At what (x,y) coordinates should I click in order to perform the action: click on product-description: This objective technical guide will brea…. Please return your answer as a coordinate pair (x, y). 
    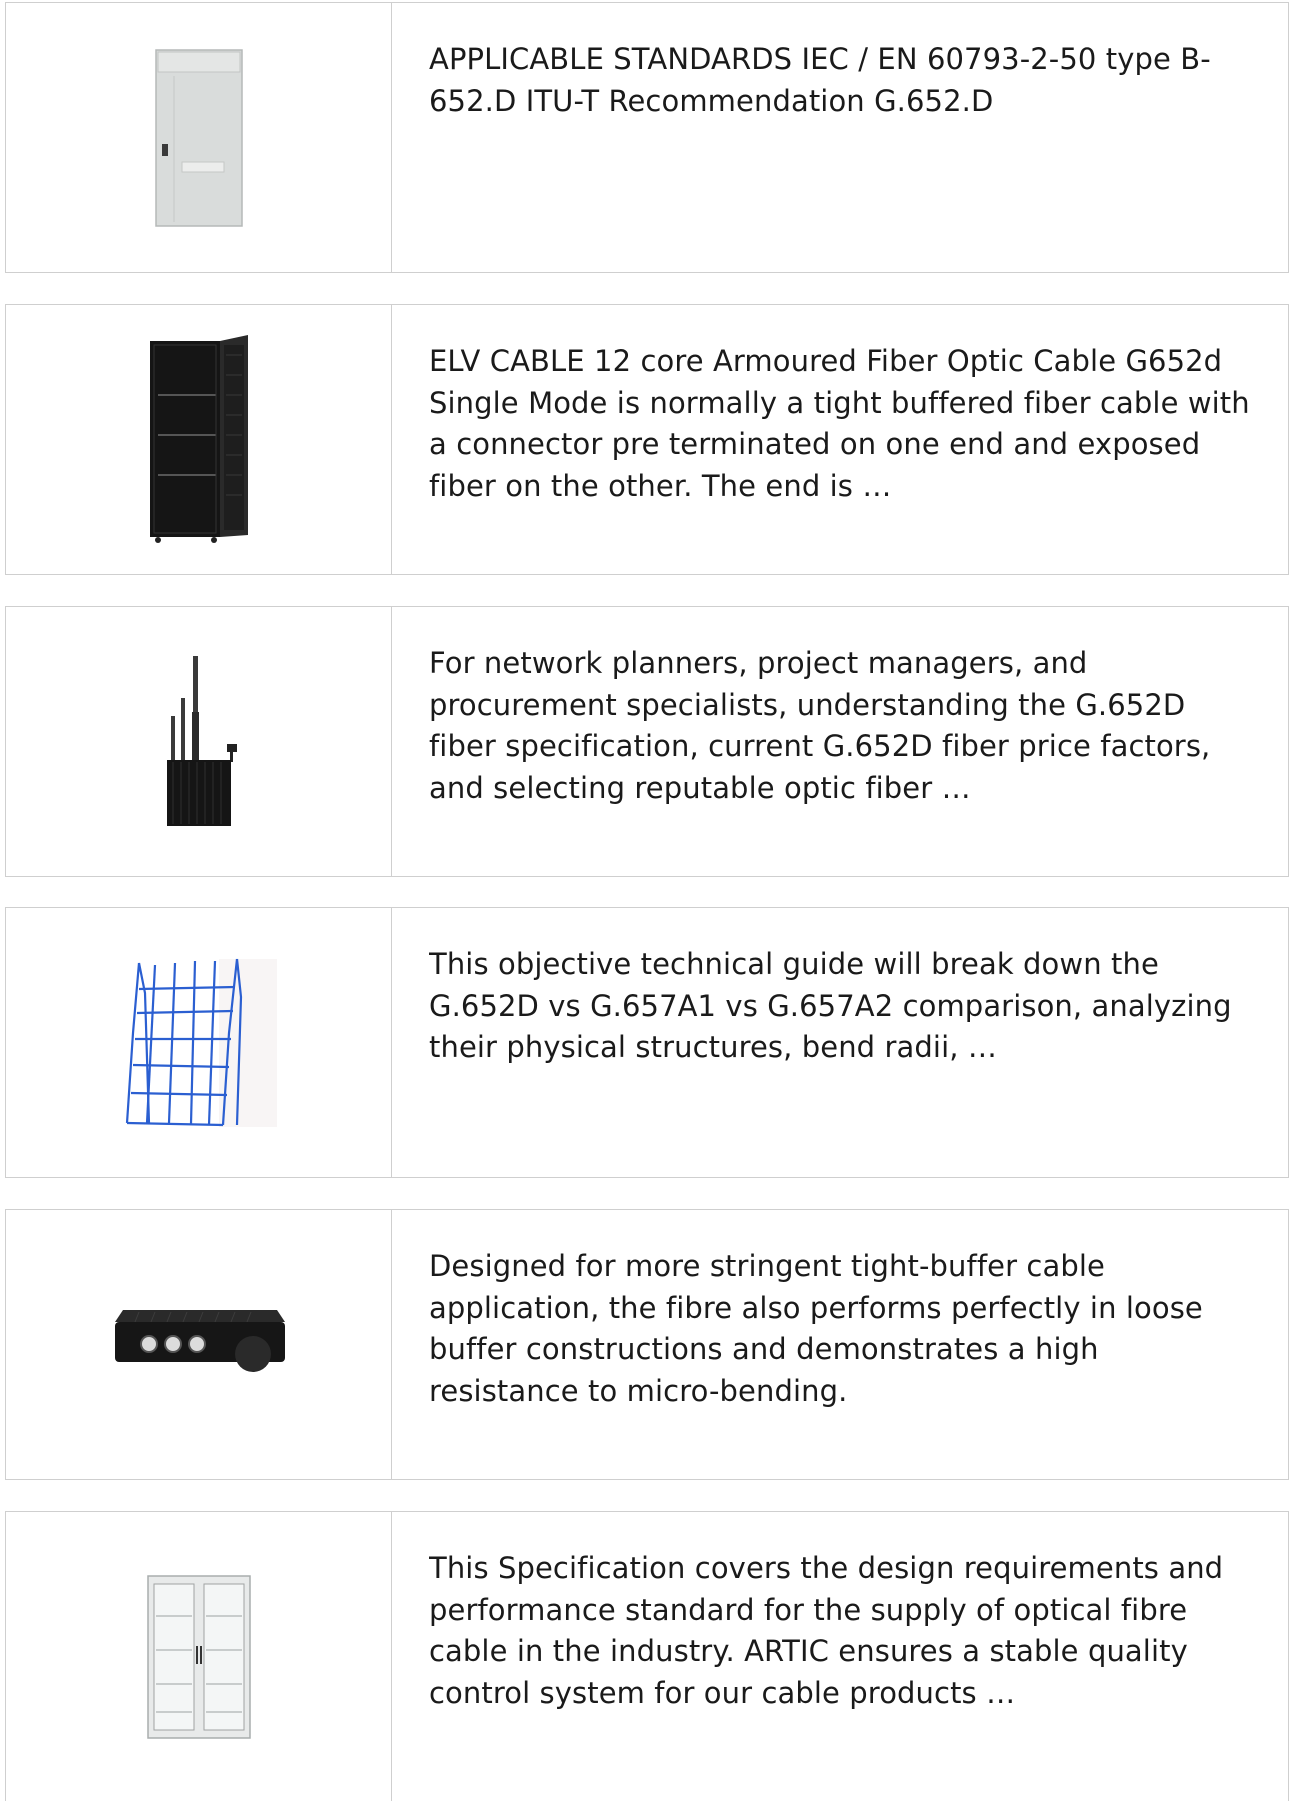
    Looking at the image, I should click on (840, 1042).